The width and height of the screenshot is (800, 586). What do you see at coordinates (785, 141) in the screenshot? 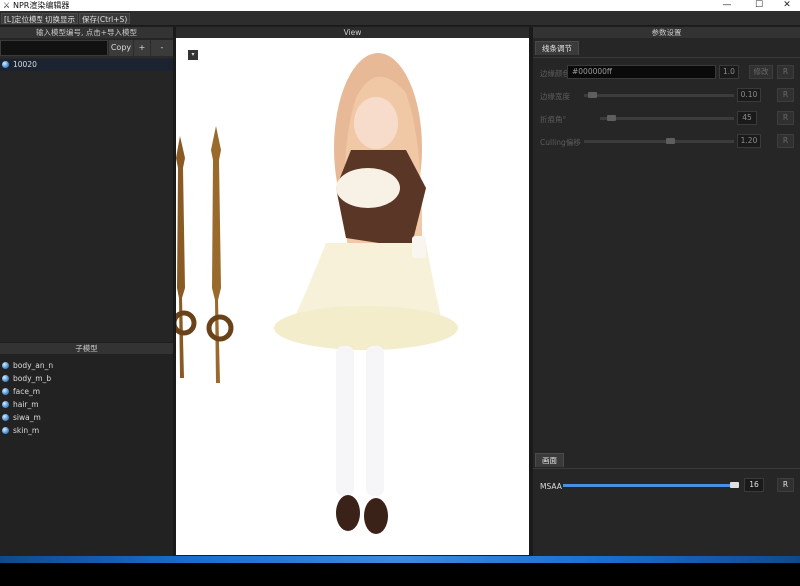
I see `reset-culling-button: R` at bounding box center [785, 141].